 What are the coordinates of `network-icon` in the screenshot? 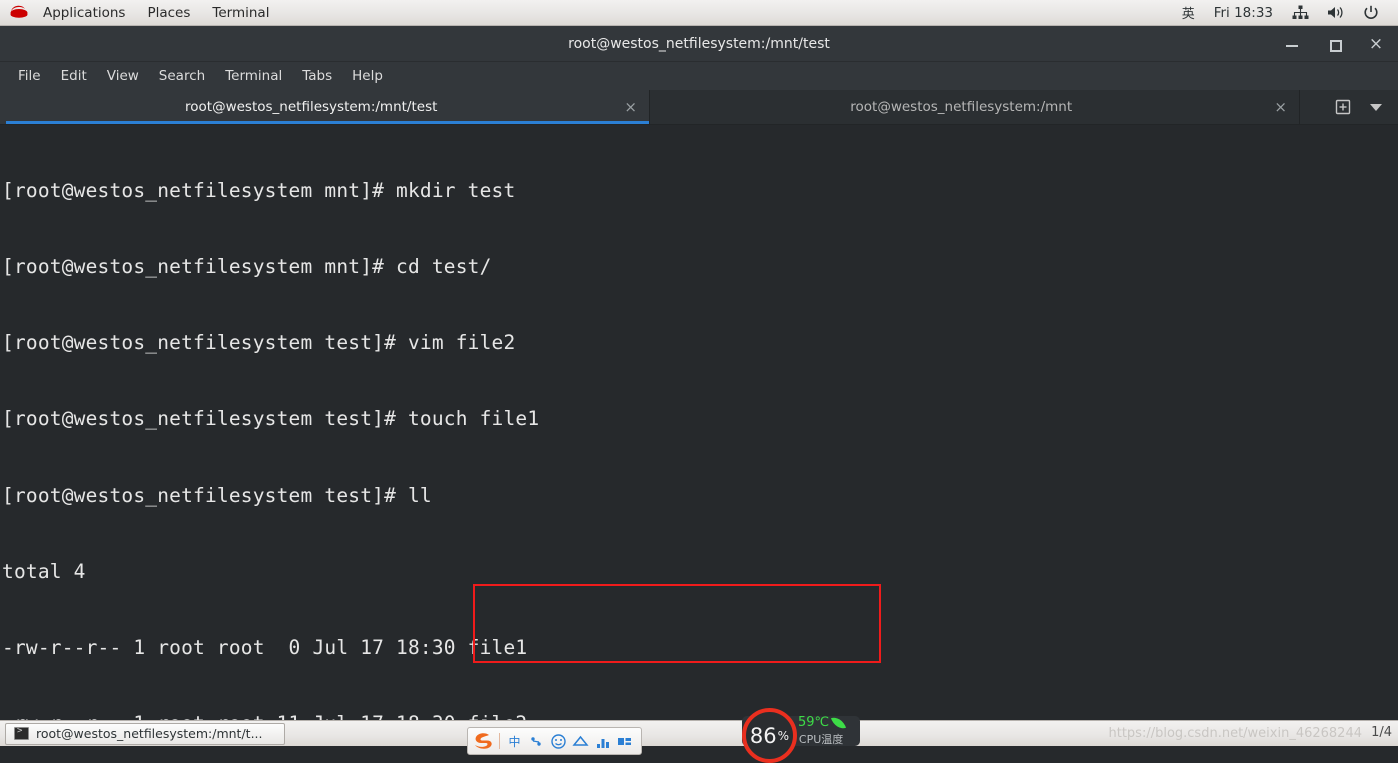 It's located at (1300, 12).